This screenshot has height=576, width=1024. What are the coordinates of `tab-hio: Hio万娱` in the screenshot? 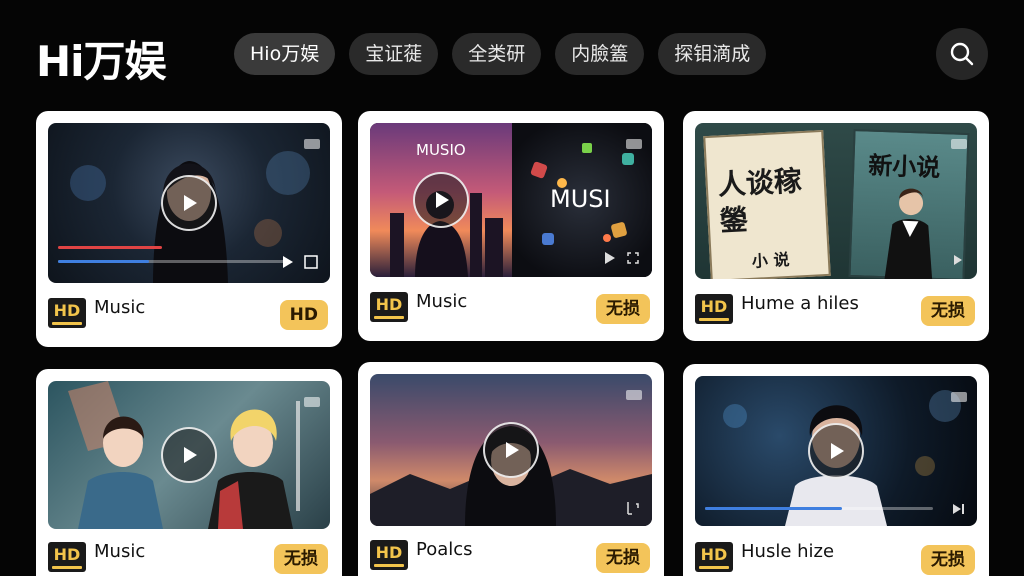 It's located at (285, 54).